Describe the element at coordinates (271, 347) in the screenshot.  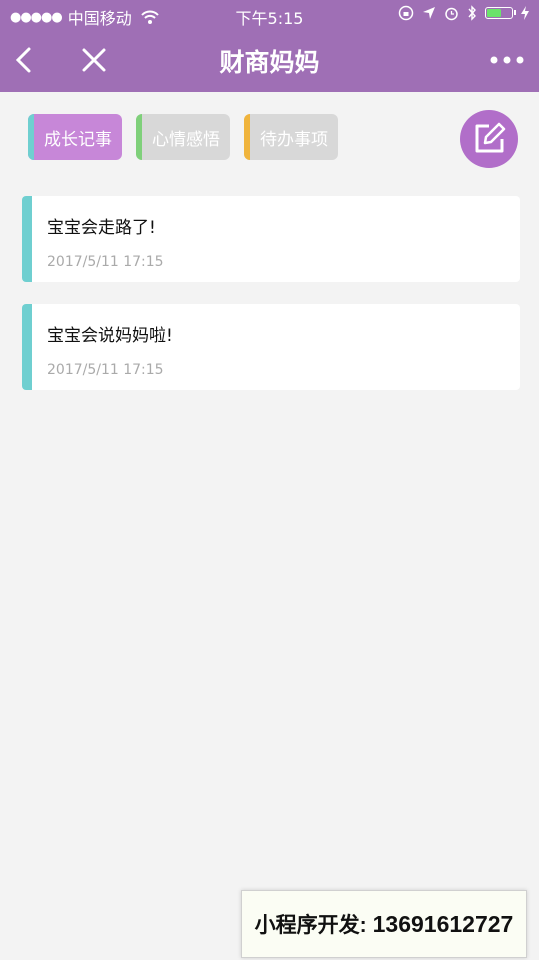
I see `list-item: 宝宝会说妈妈啦! 2017/5/11 17:15` at that location.